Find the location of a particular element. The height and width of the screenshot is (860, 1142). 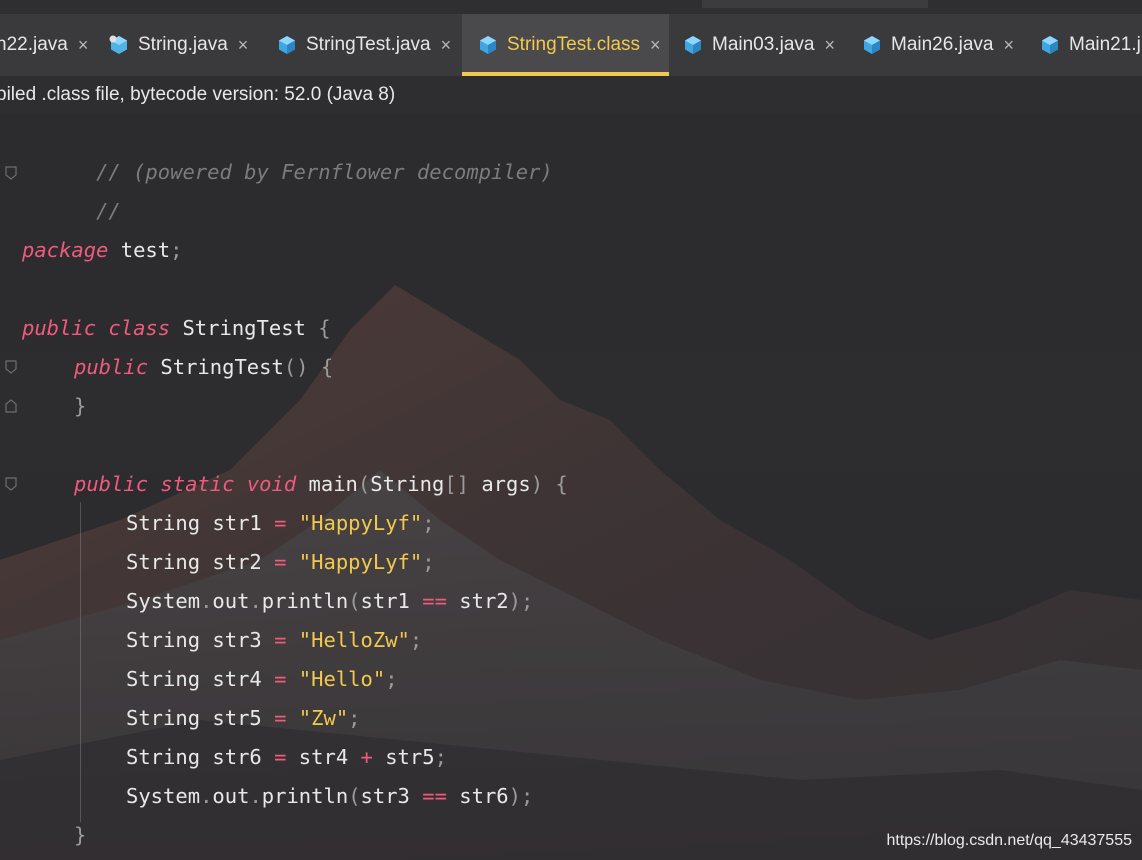

identifier: str5 is located at coordinates (403, 757).